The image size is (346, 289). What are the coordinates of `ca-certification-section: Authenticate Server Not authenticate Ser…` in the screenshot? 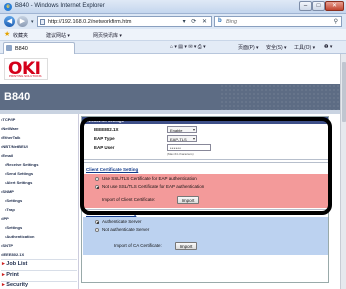 It's located at (205, 236).